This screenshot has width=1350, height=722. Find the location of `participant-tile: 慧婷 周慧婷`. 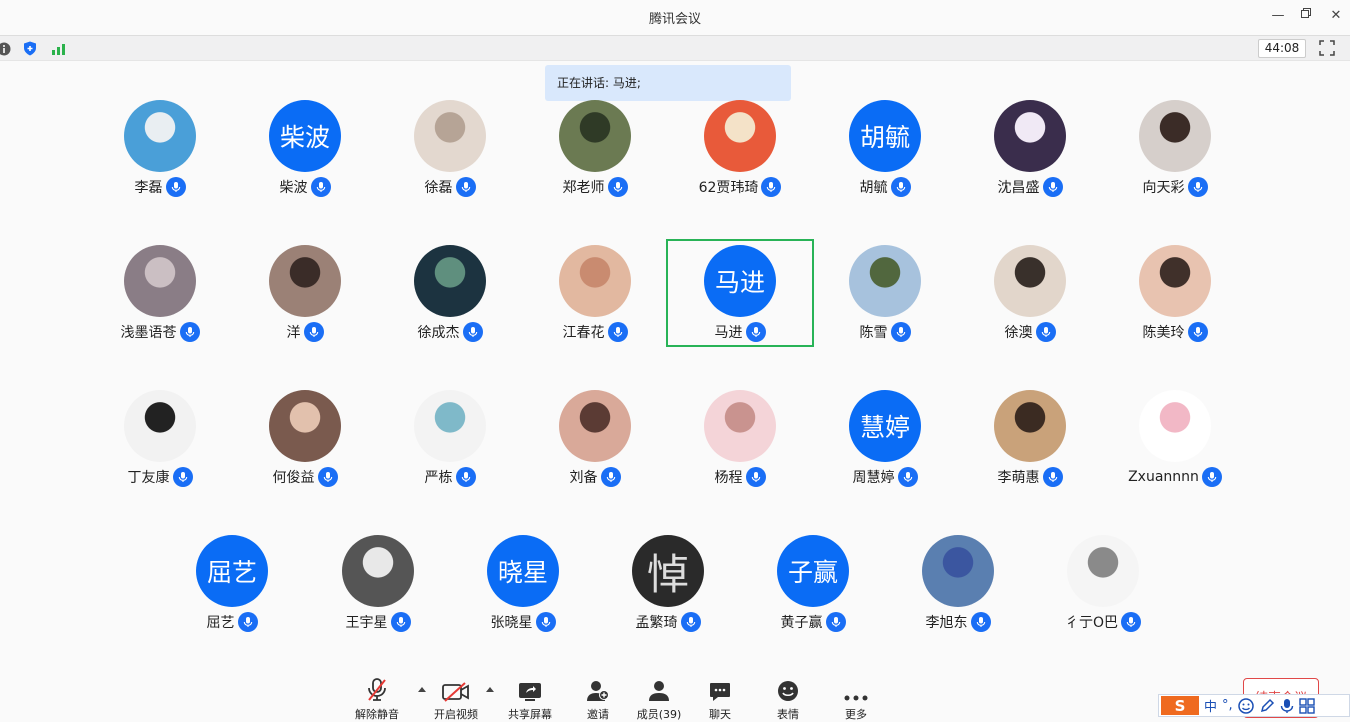

participant-tile: 慧婷 周慧婷 is located at coordinates (885, 450).